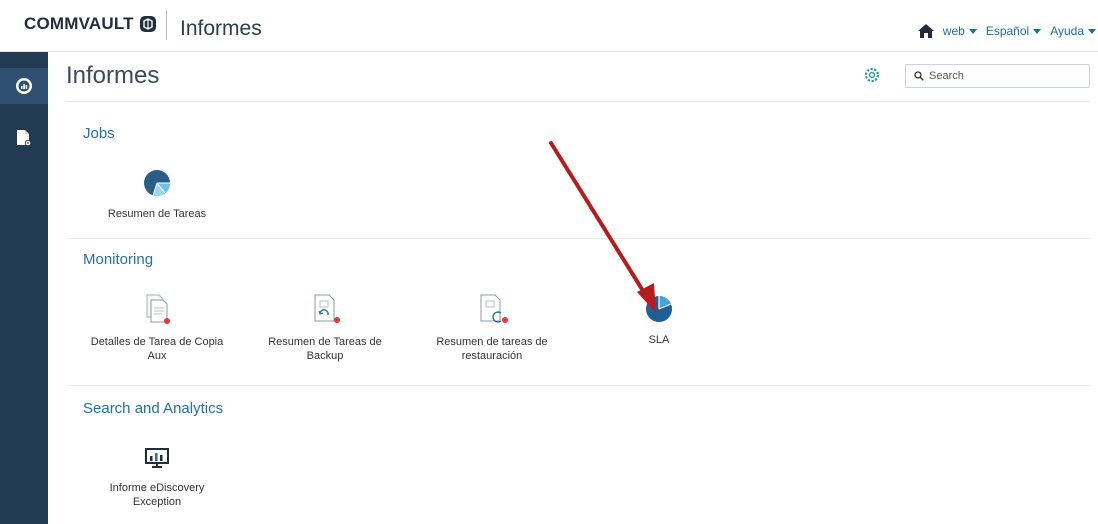 Image resolution: width=1098 pixels, height=524 pixels. Describe the element at coordinates (1067, 31) in the screenshot. I see `help-menu-label: Ayuda` at that location.